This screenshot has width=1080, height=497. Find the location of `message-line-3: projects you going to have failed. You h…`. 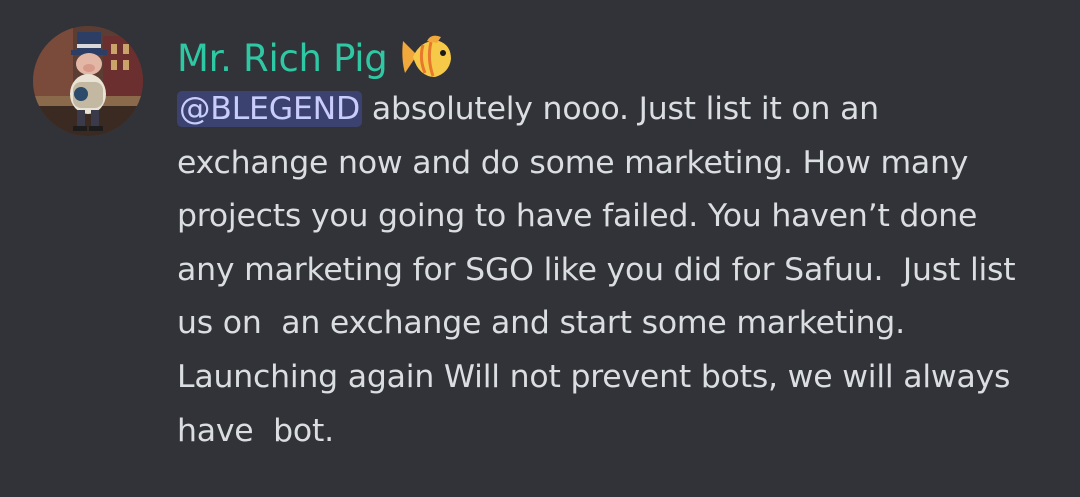

message-line-3: projects you going to have failed. You h… is located at coordinates (577, 216).